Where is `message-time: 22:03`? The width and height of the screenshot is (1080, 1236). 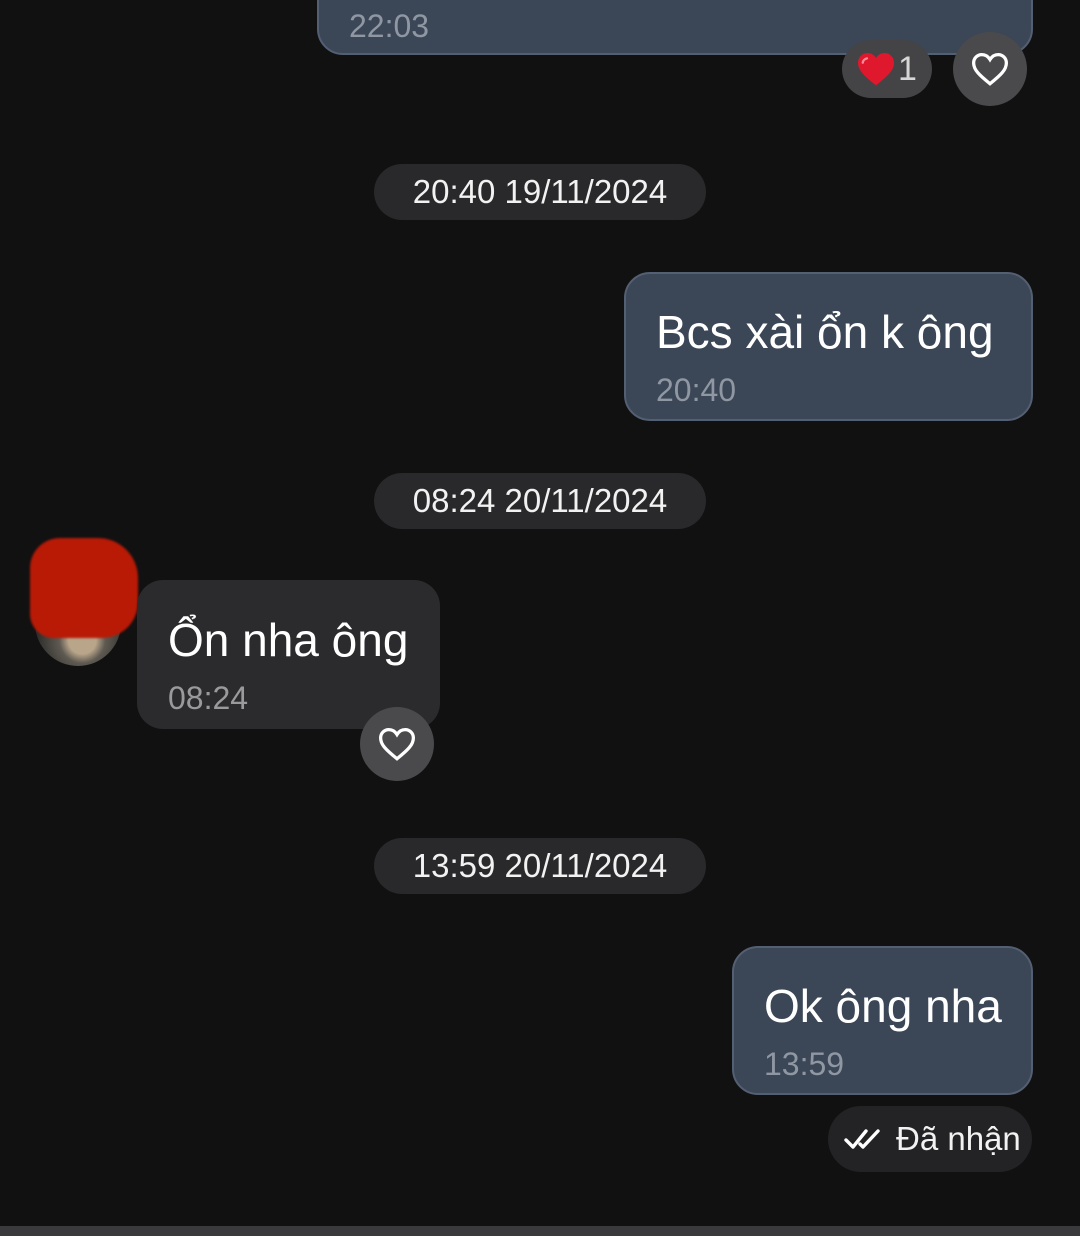
message-time: 22:03 is located at coordinates (389, 26).